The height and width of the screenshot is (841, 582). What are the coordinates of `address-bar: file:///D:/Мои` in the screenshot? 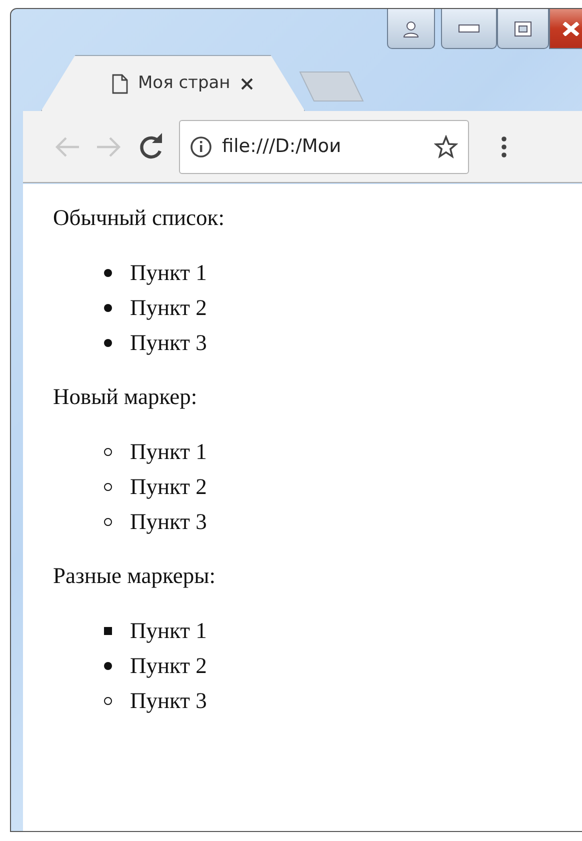 It's located at (324, 147).